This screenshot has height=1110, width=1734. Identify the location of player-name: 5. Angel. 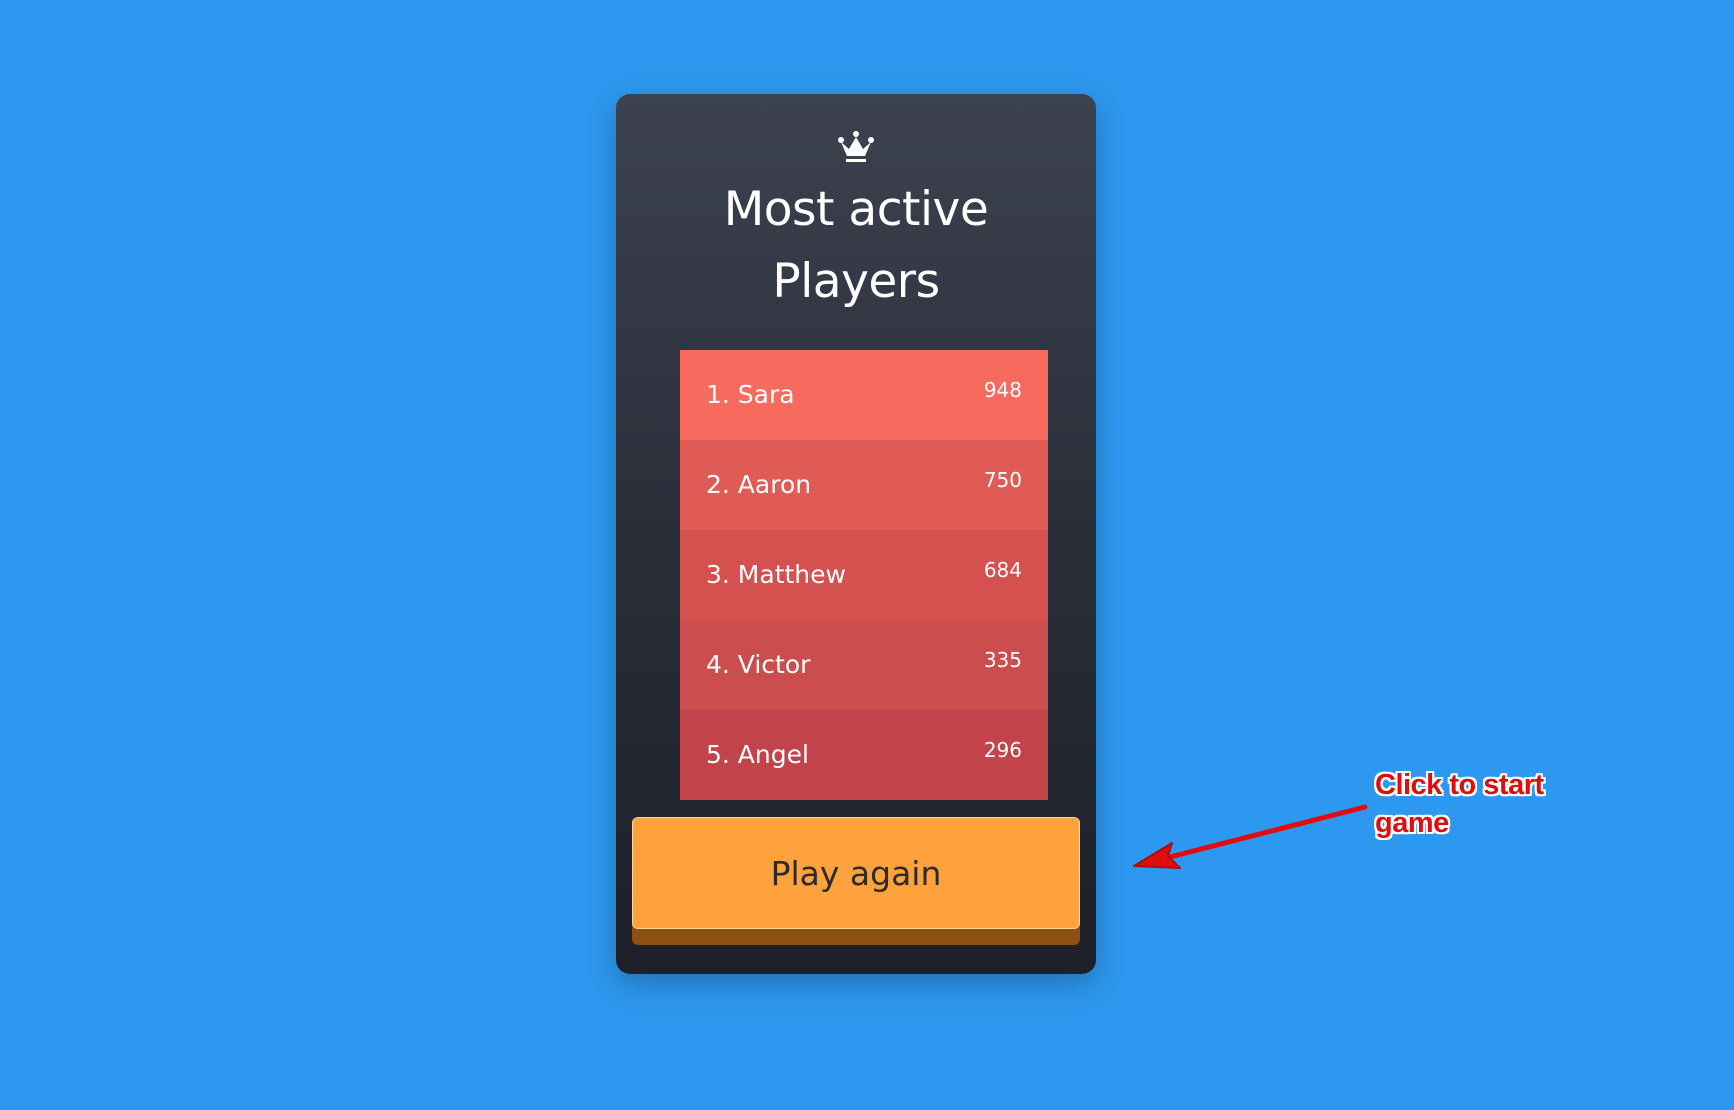
(757, 754).